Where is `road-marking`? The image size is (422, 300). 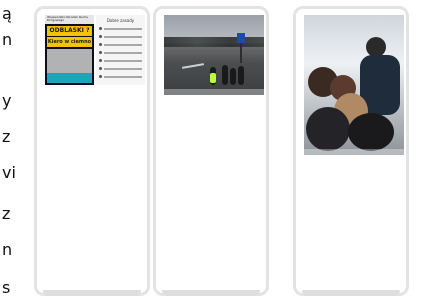
road-marking is located at coordinates (193, 66).